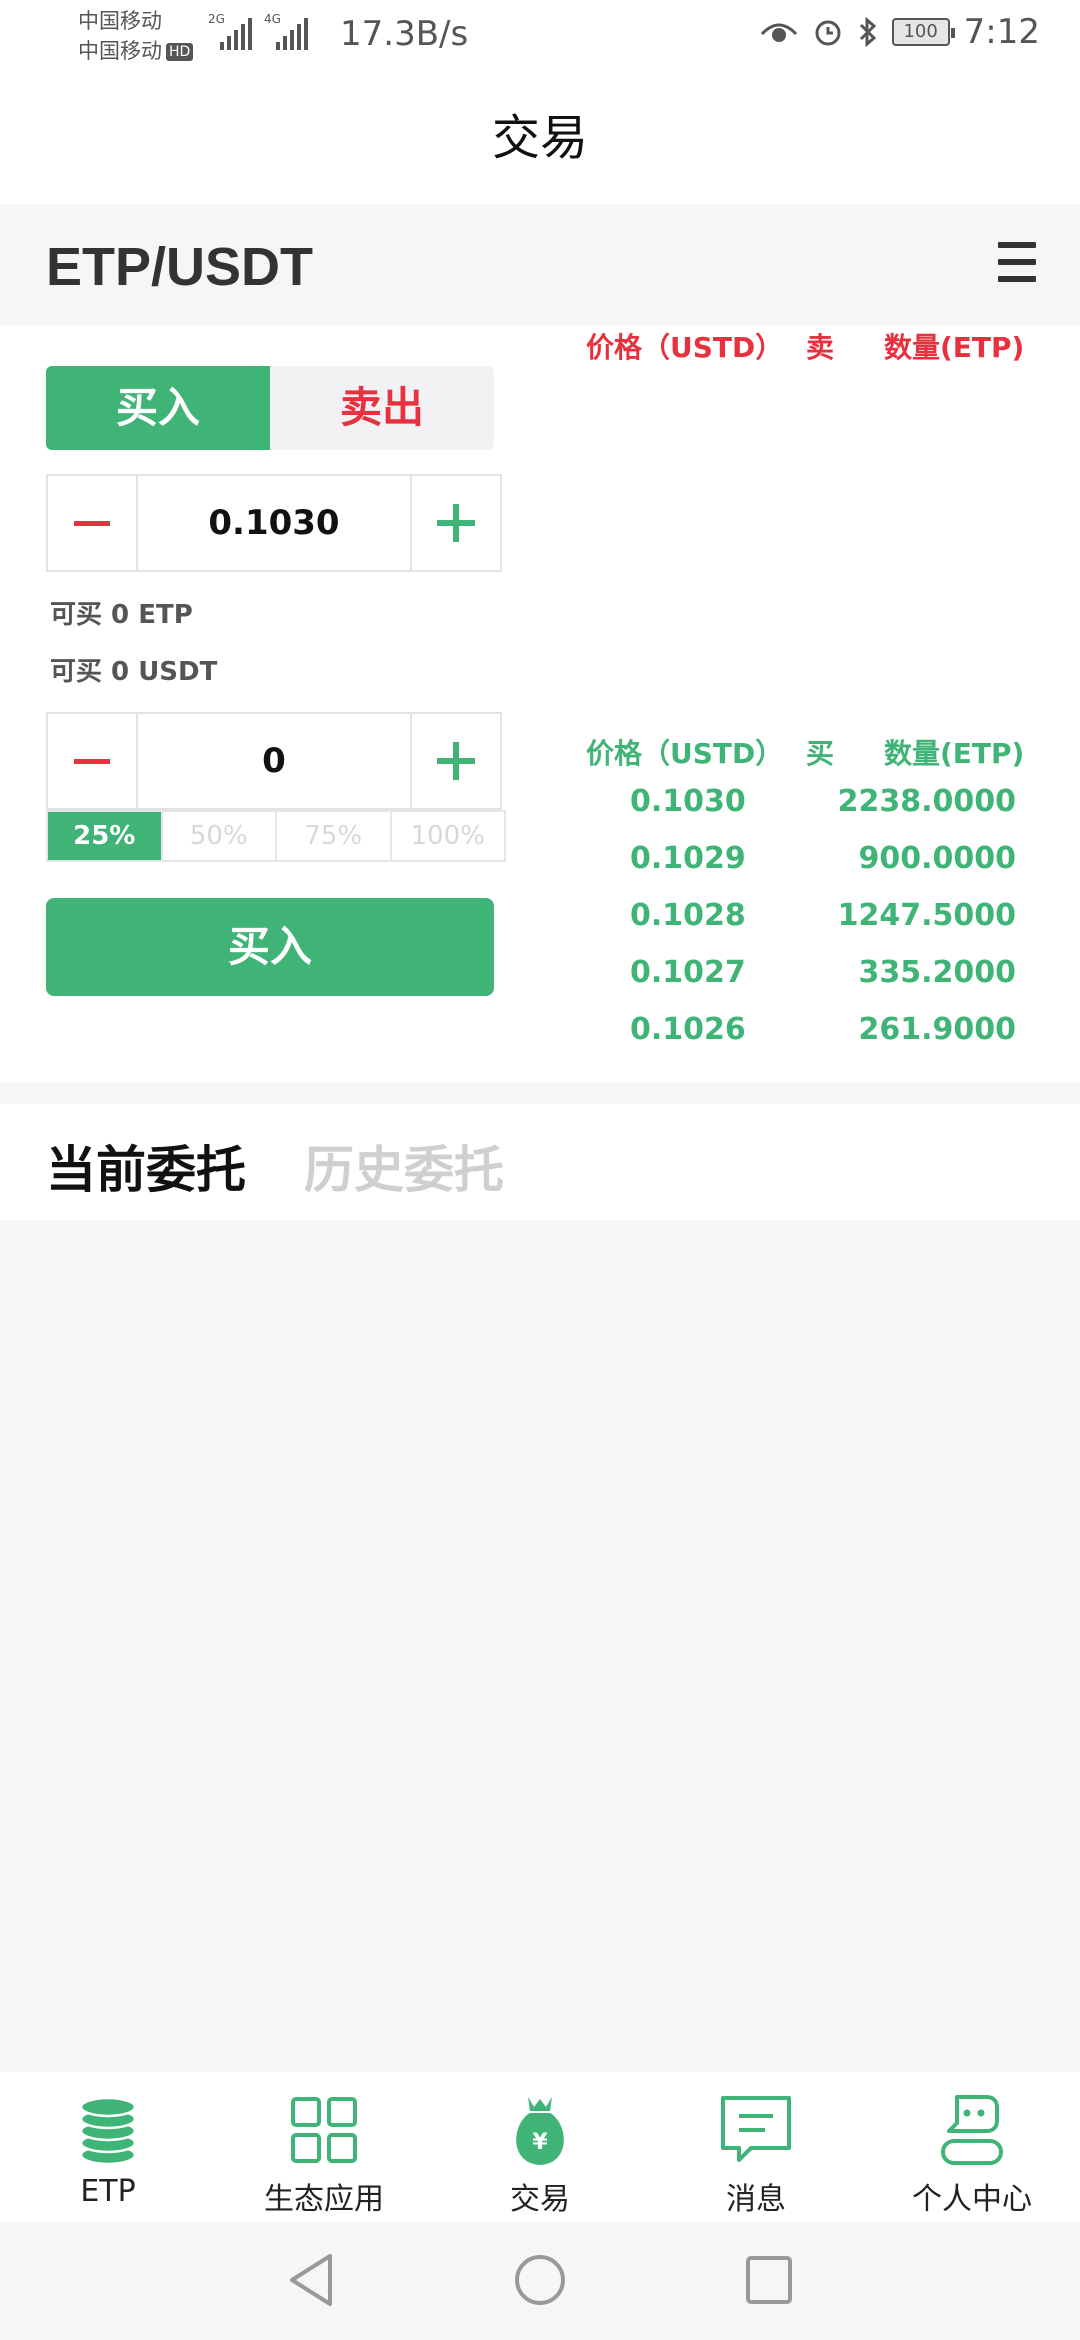  I want to click on order-qty: 1247.5000, so click(926, 915).